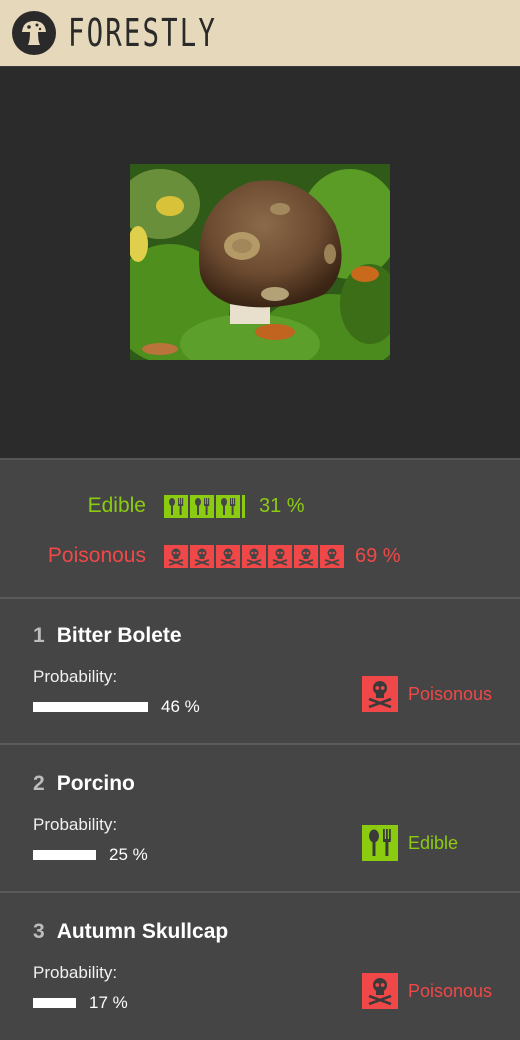  I want to click on candidate-title: 1 Bitter Bolete, so click(107, 636).